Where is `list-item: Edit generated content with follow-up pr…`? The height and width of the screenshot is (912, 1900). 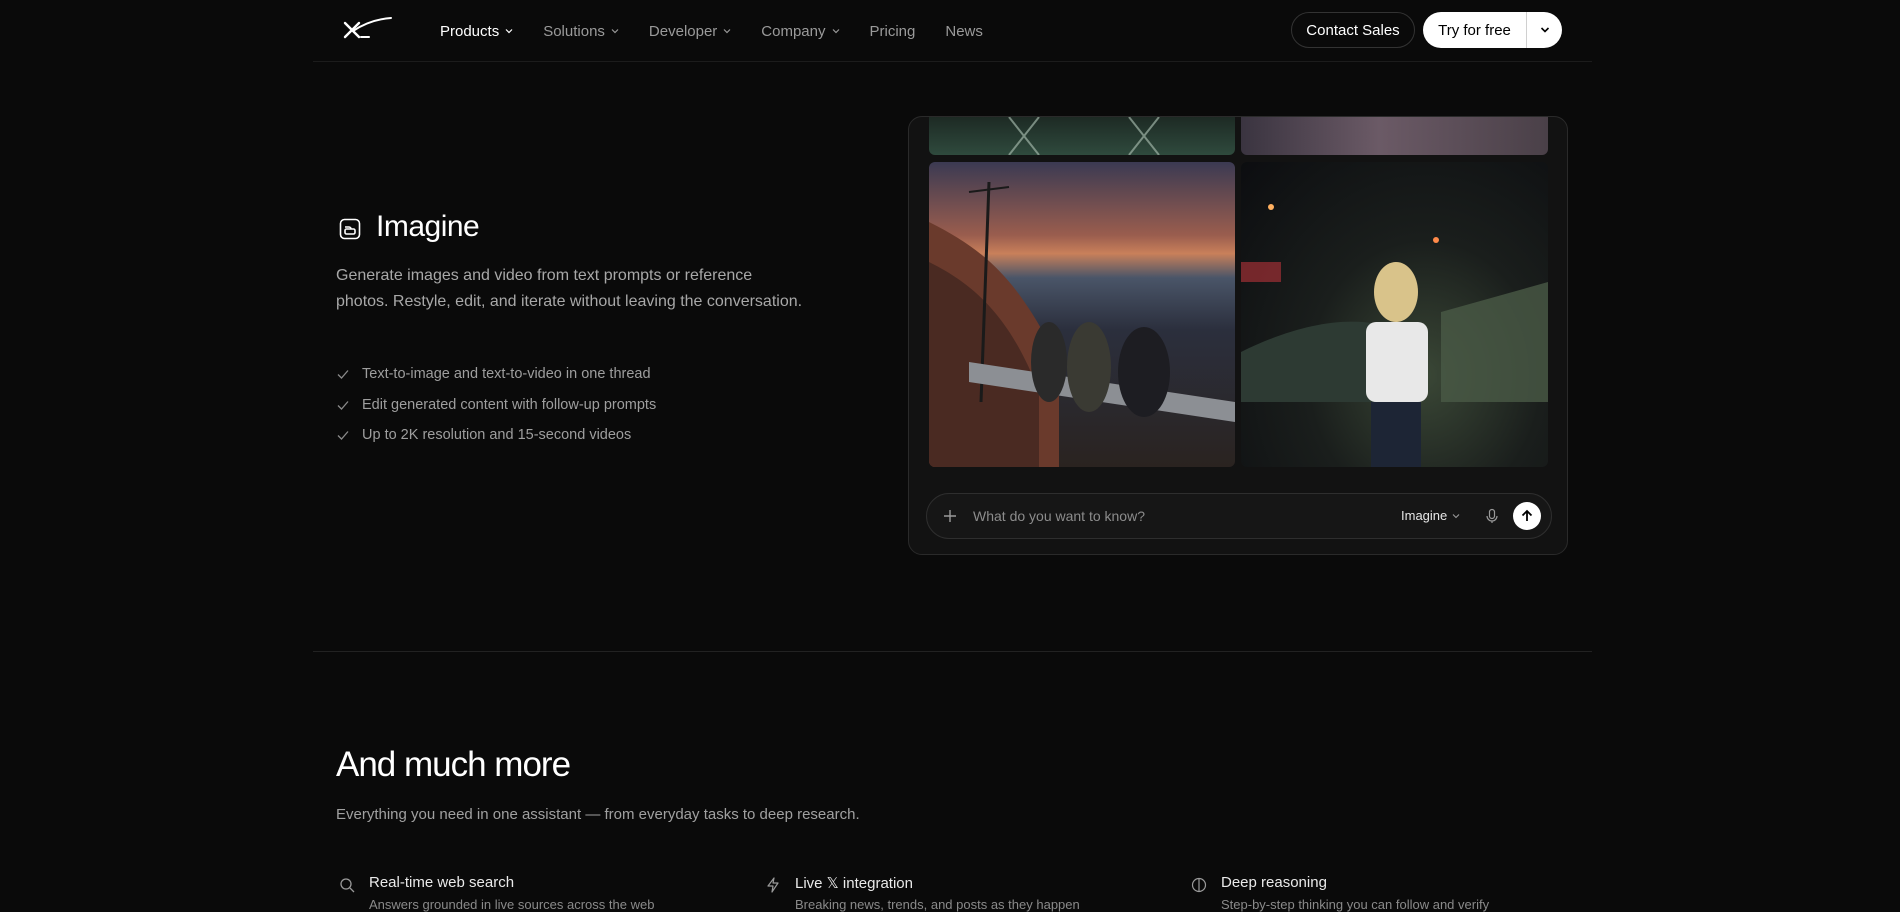
list-item: Edit generated content with follow-up pr… is located at coordinates (496, 405).